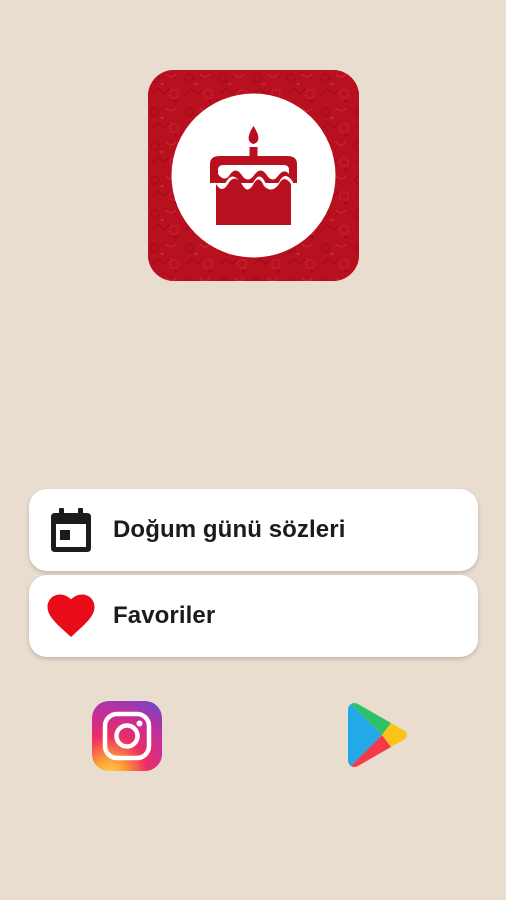  I want to click on instagram-button, so click(127, 736).